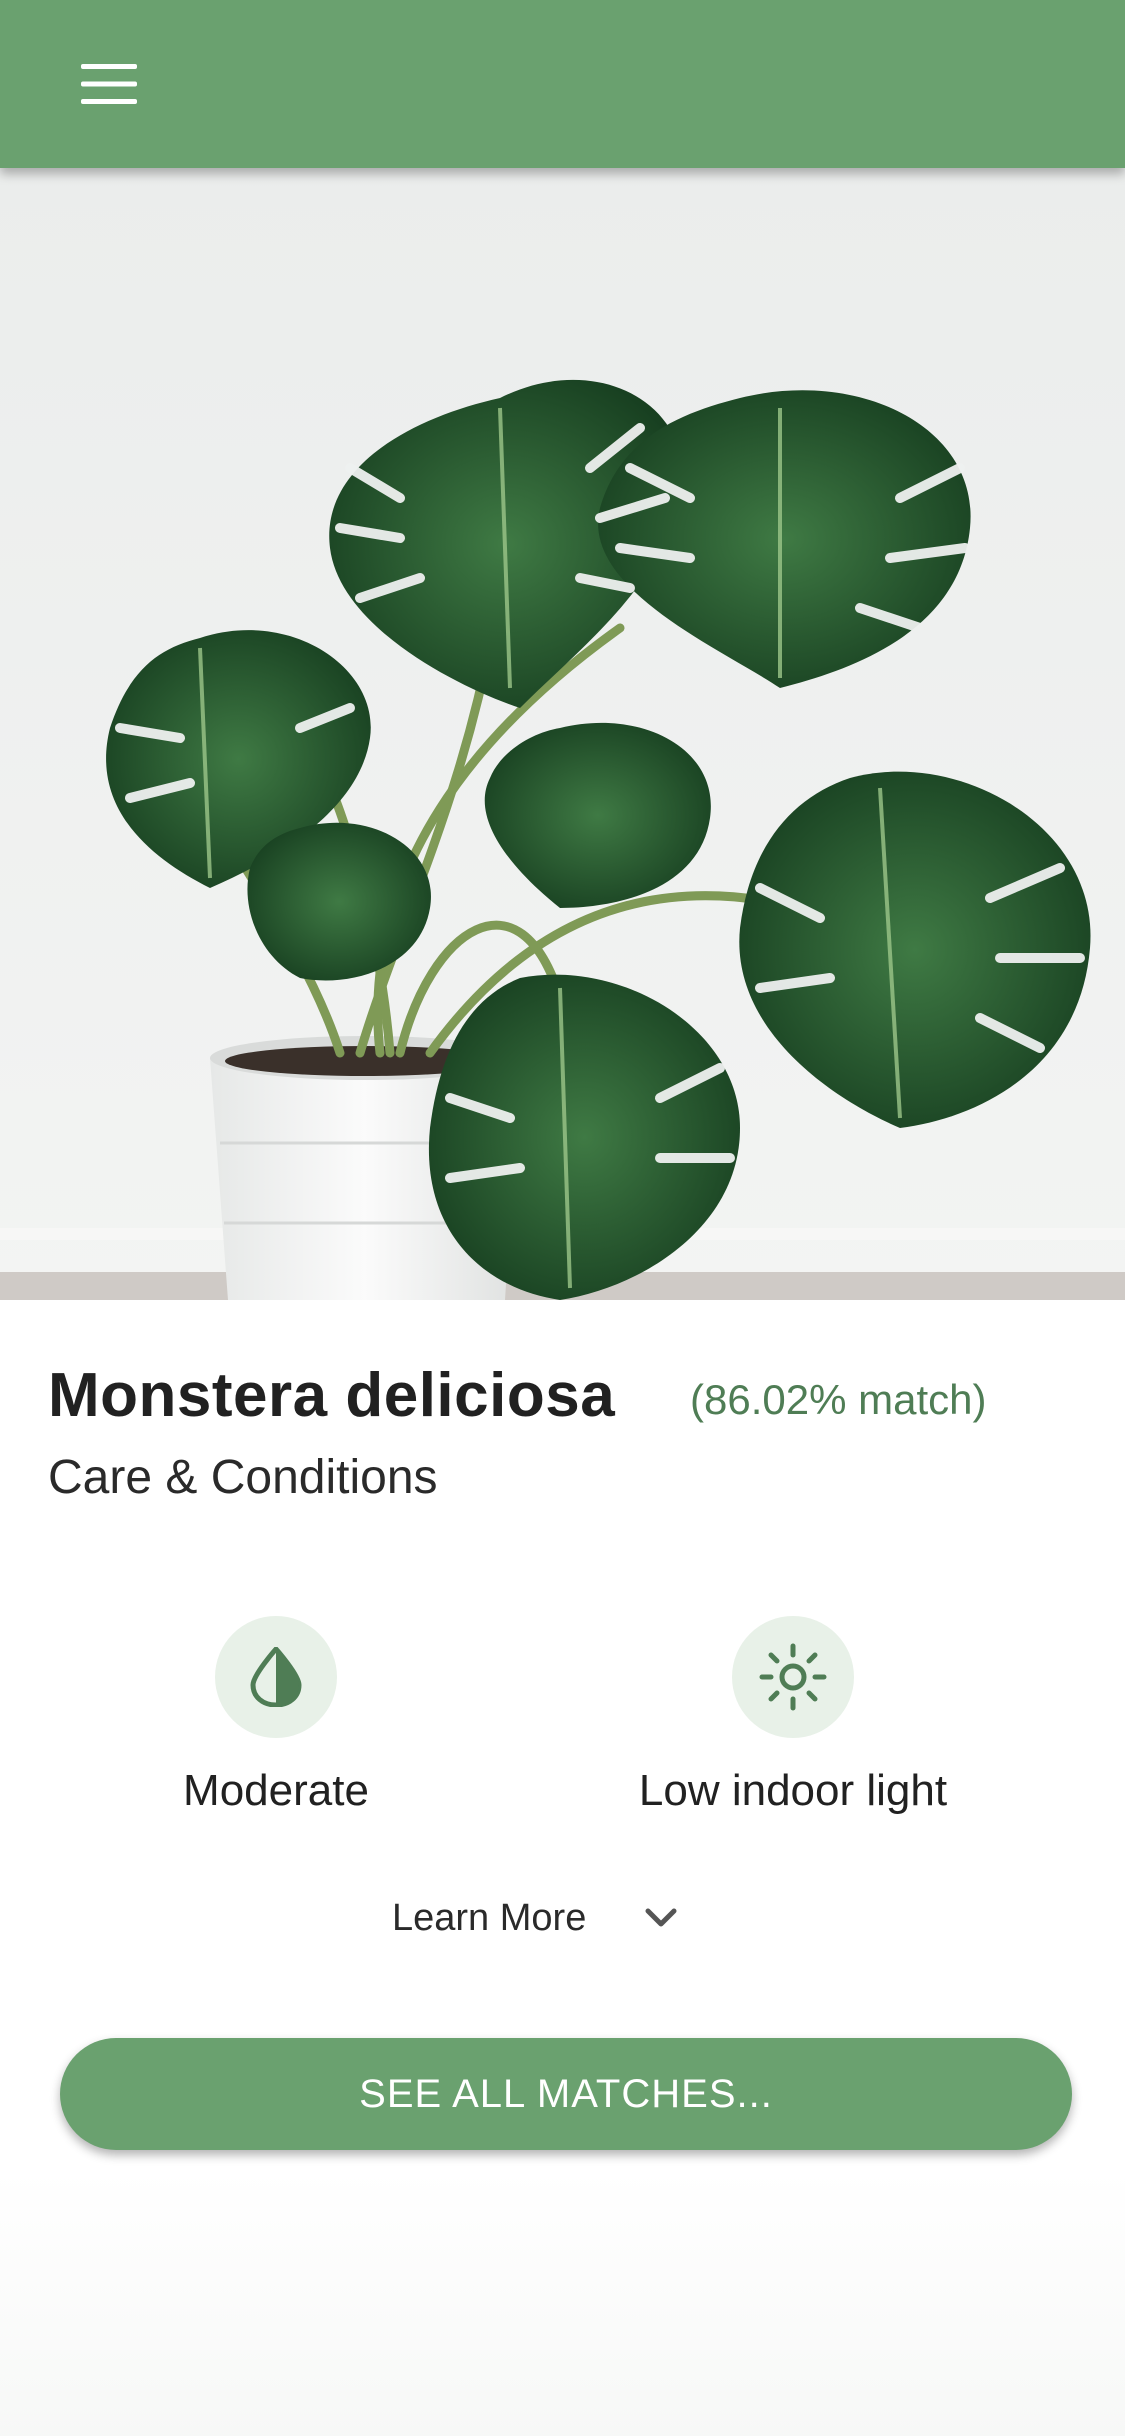 The image size is (1125, 2436). Describe the element at coordinates (243, 1477) in the screenshot. I see `care-conditions-heading: Care & Conditions` at that location.